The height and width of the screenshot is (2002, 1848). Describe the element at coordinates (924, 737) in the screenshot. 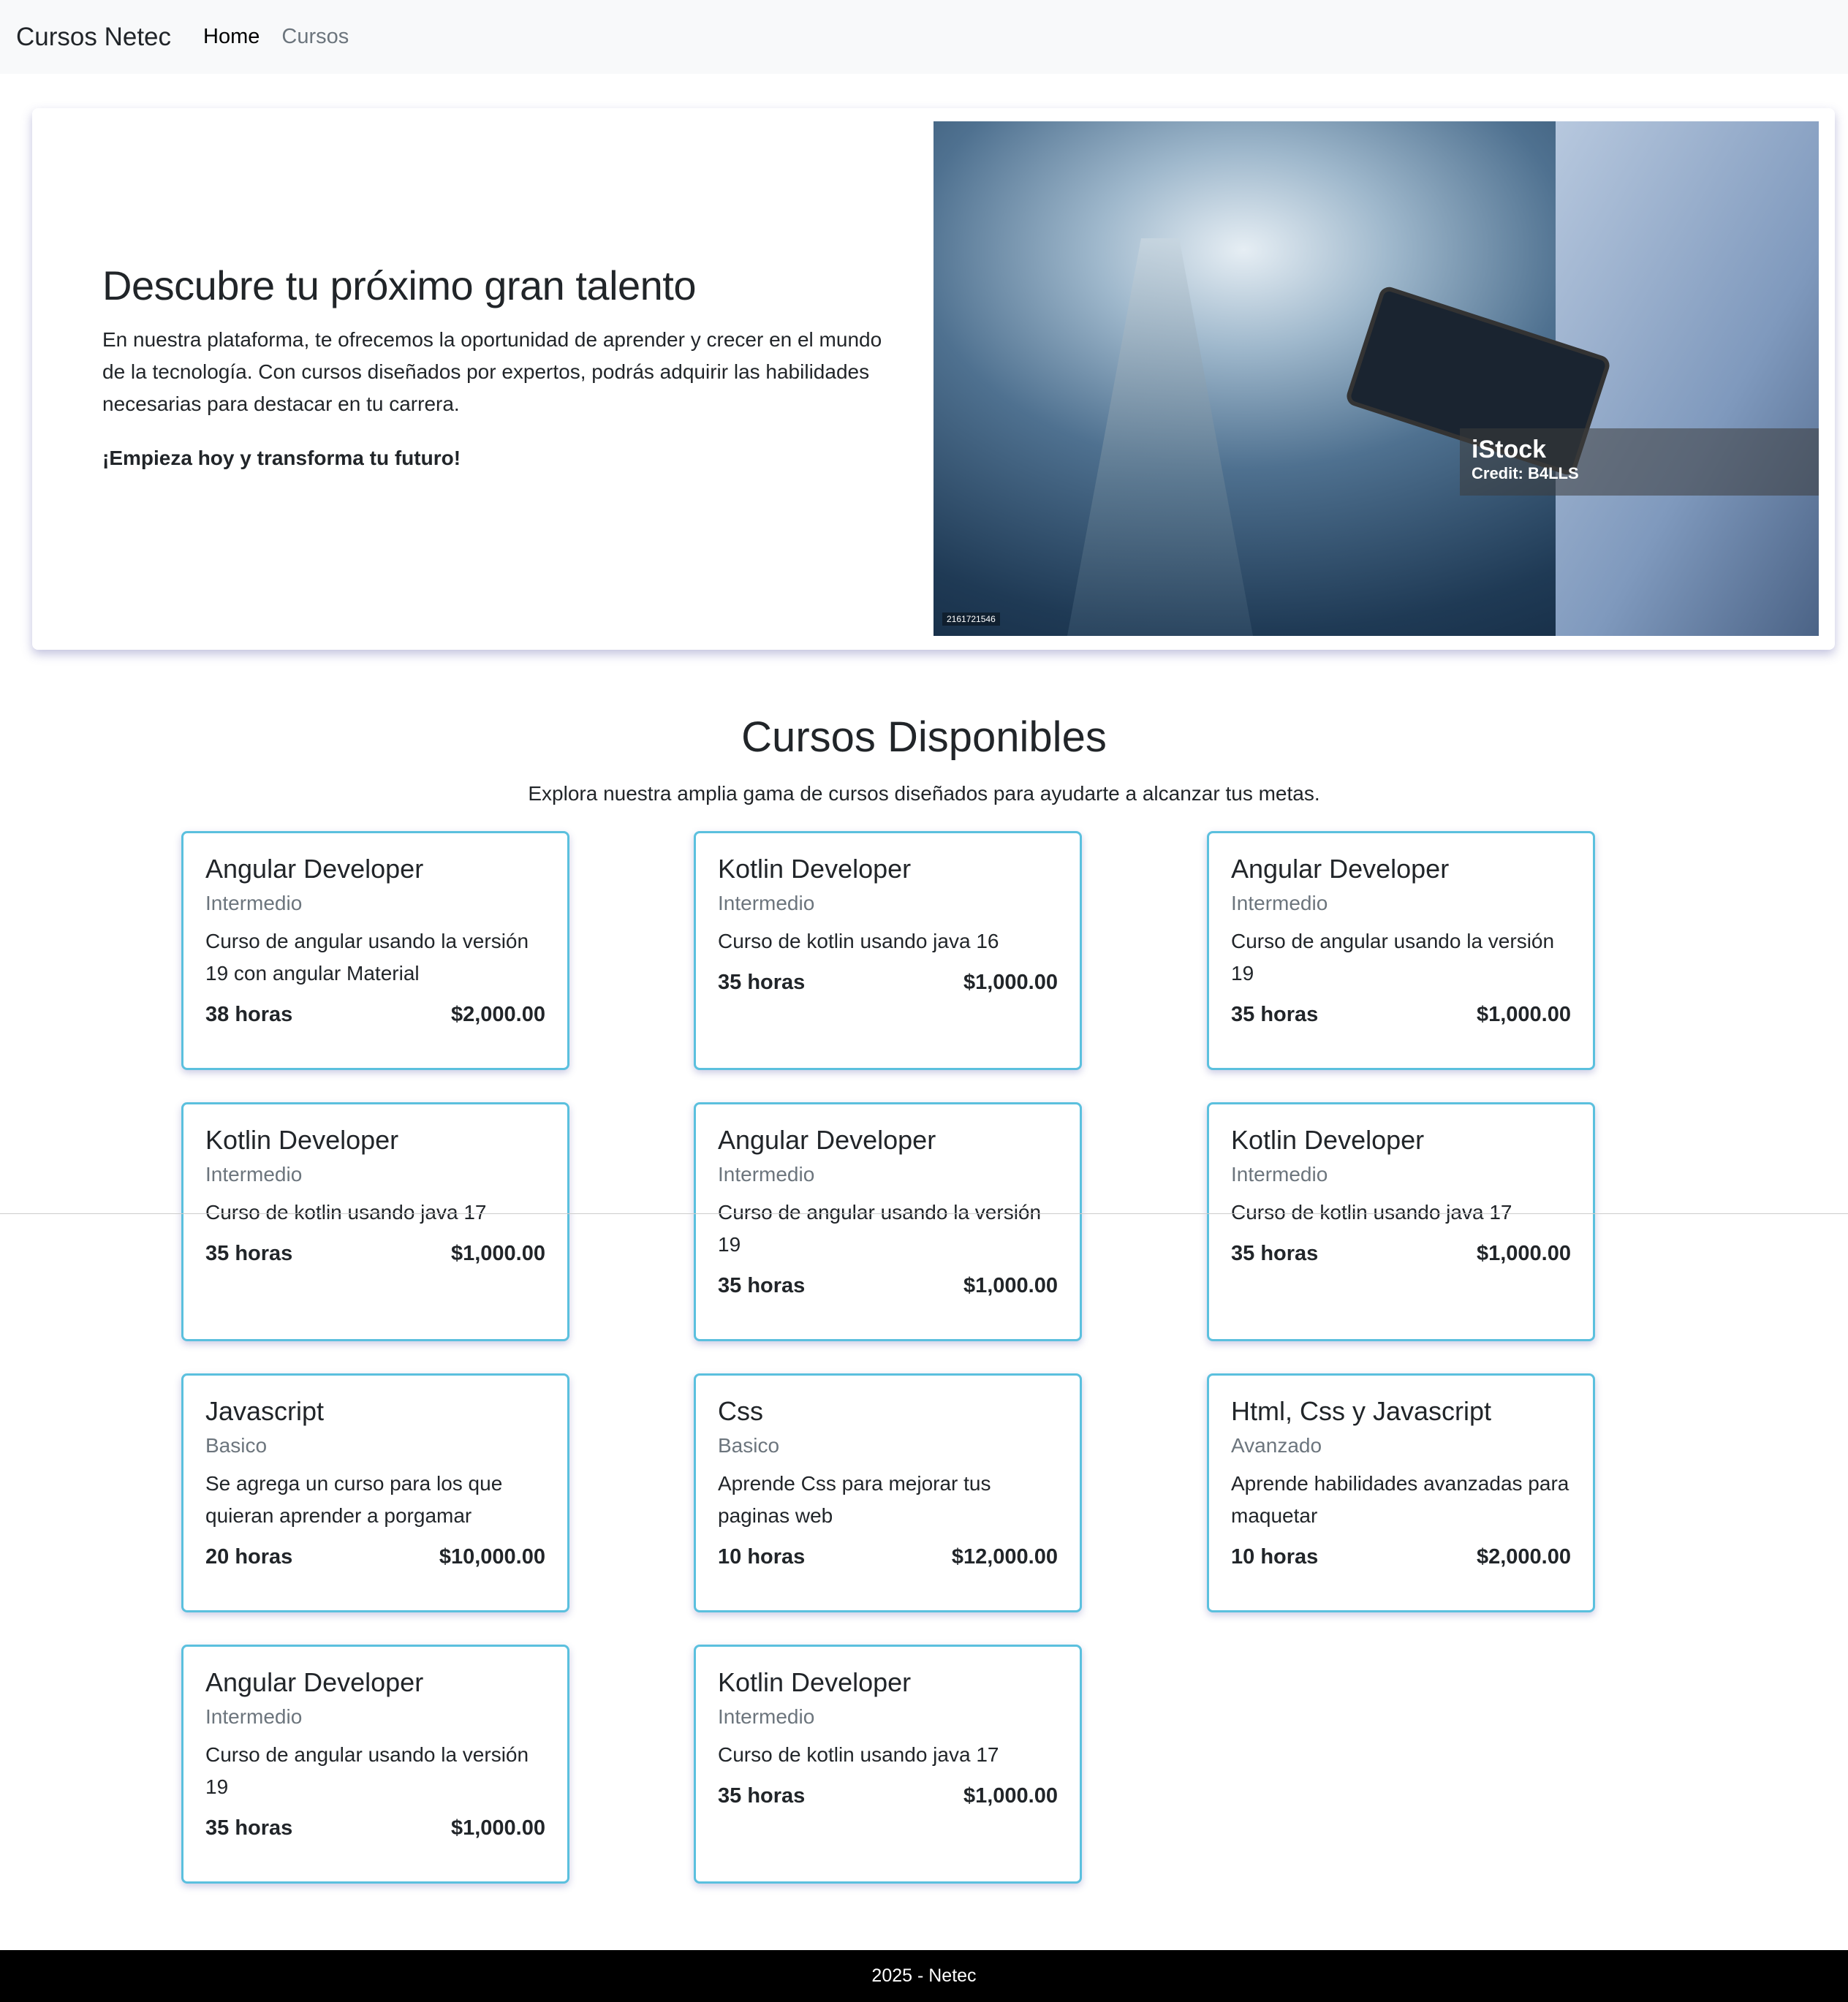

I see `courses-title: Cursos Disponibles` at that location.